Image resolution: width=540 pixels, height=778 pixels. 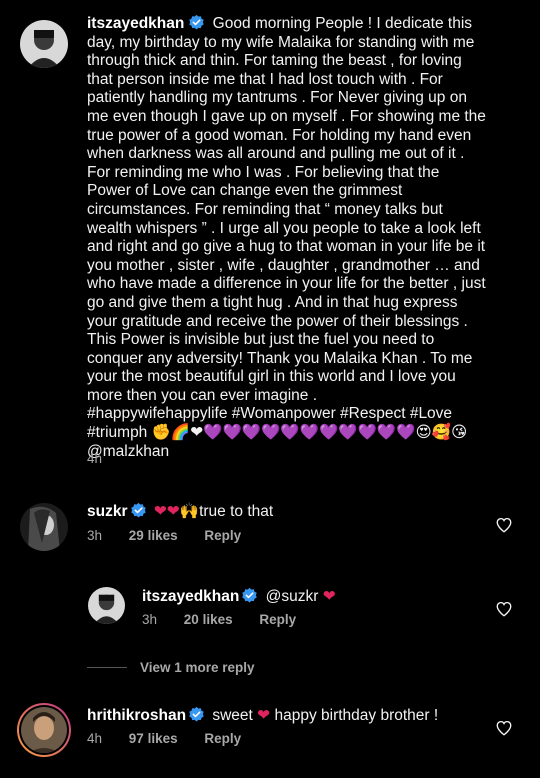 I want to click on comment-username: suzkr, so click(x=107, y=511).